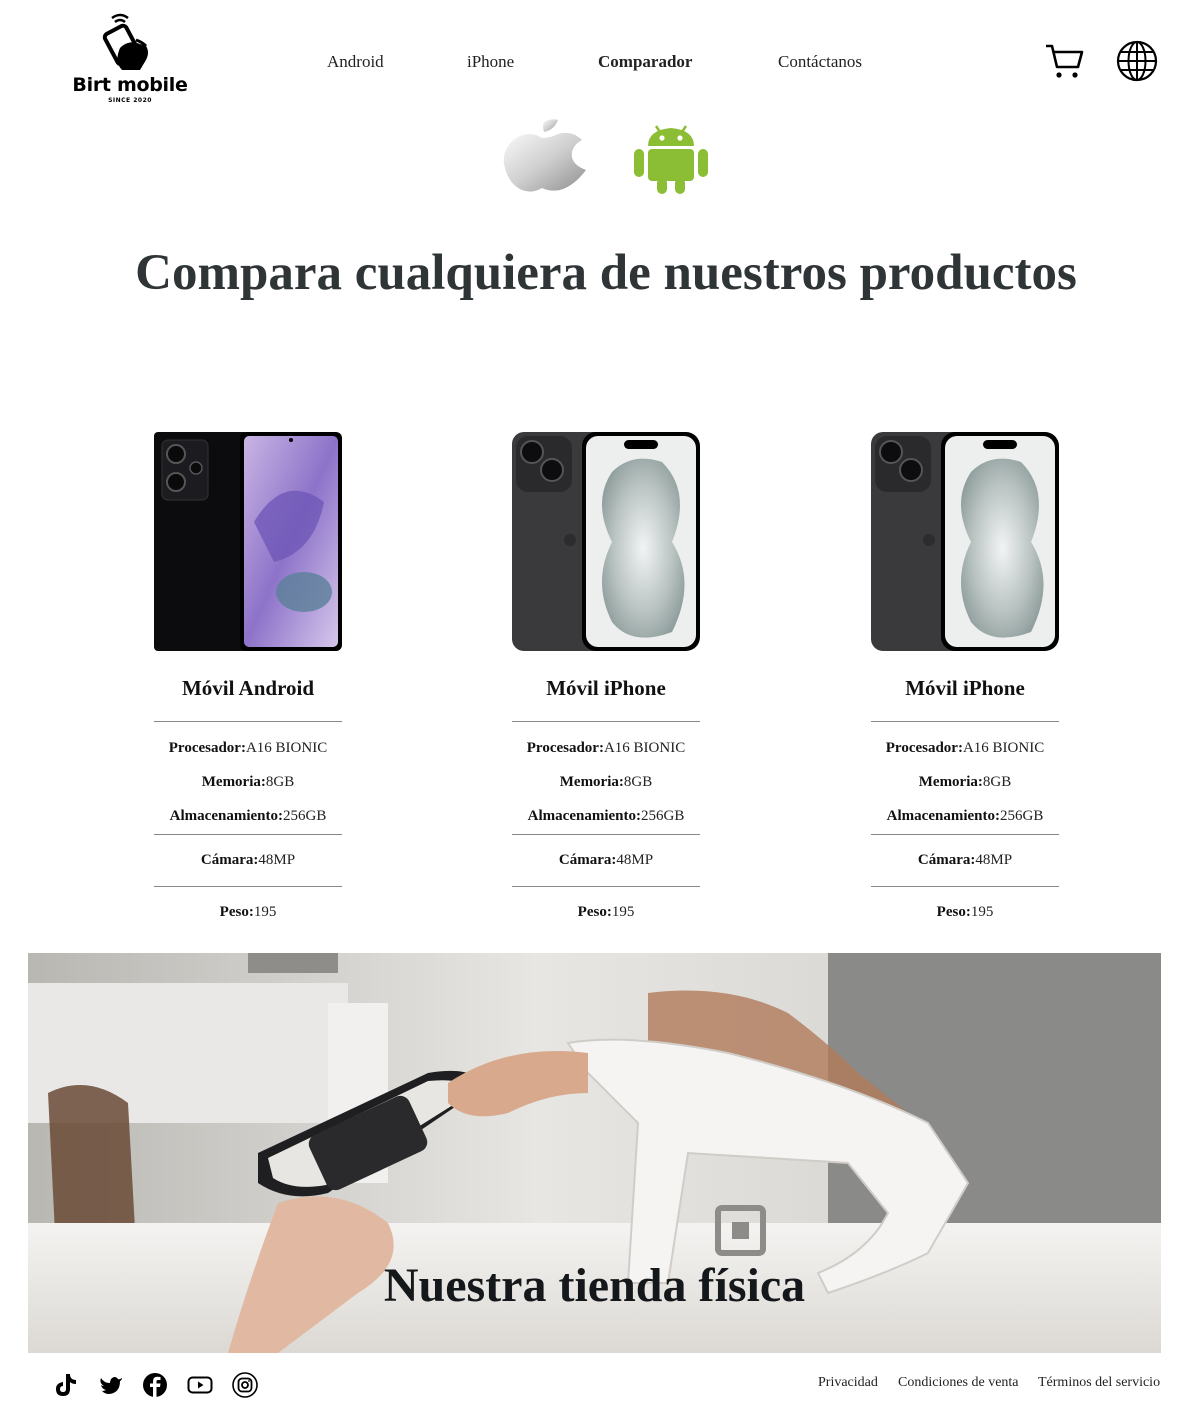 This screenshot has width=1192, height=1412. What do you see at coordinates (645, 62) in the screenshot?
I see `nav-link-comparador: Comparador` at bounding box center [645, 62].